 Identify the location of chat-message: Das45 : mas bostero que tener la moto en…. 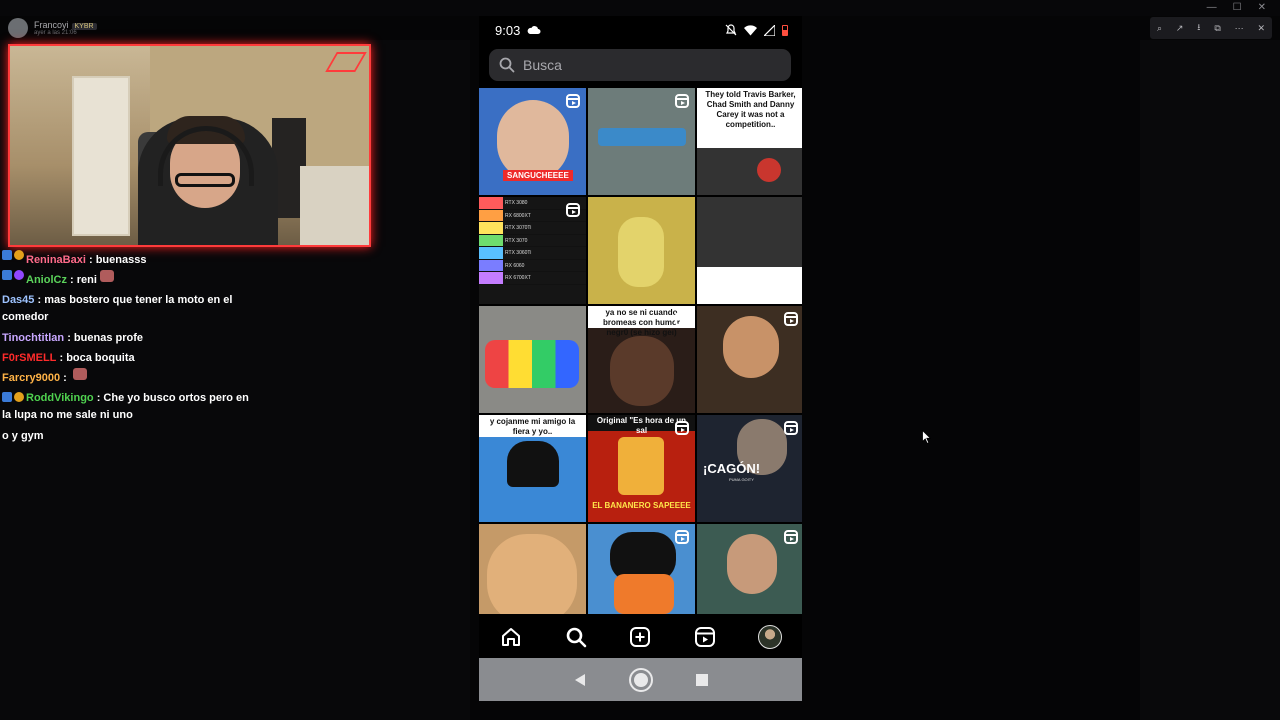
(127, 309).